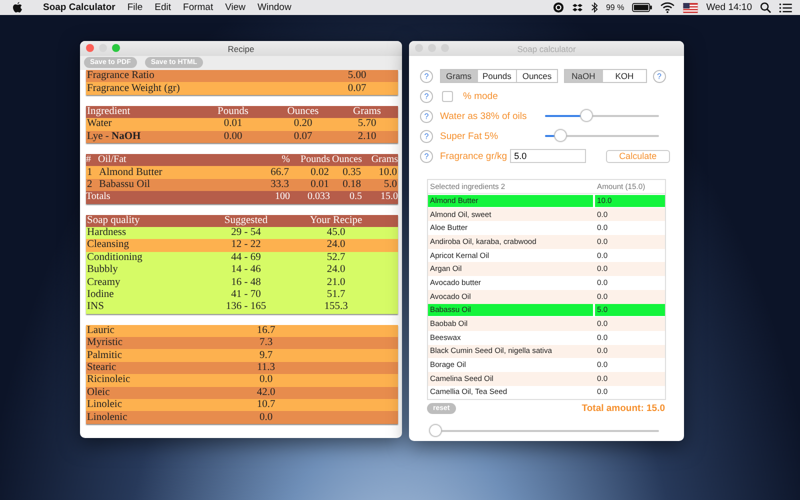  I want to click on chat-icon, so click(558, 7).